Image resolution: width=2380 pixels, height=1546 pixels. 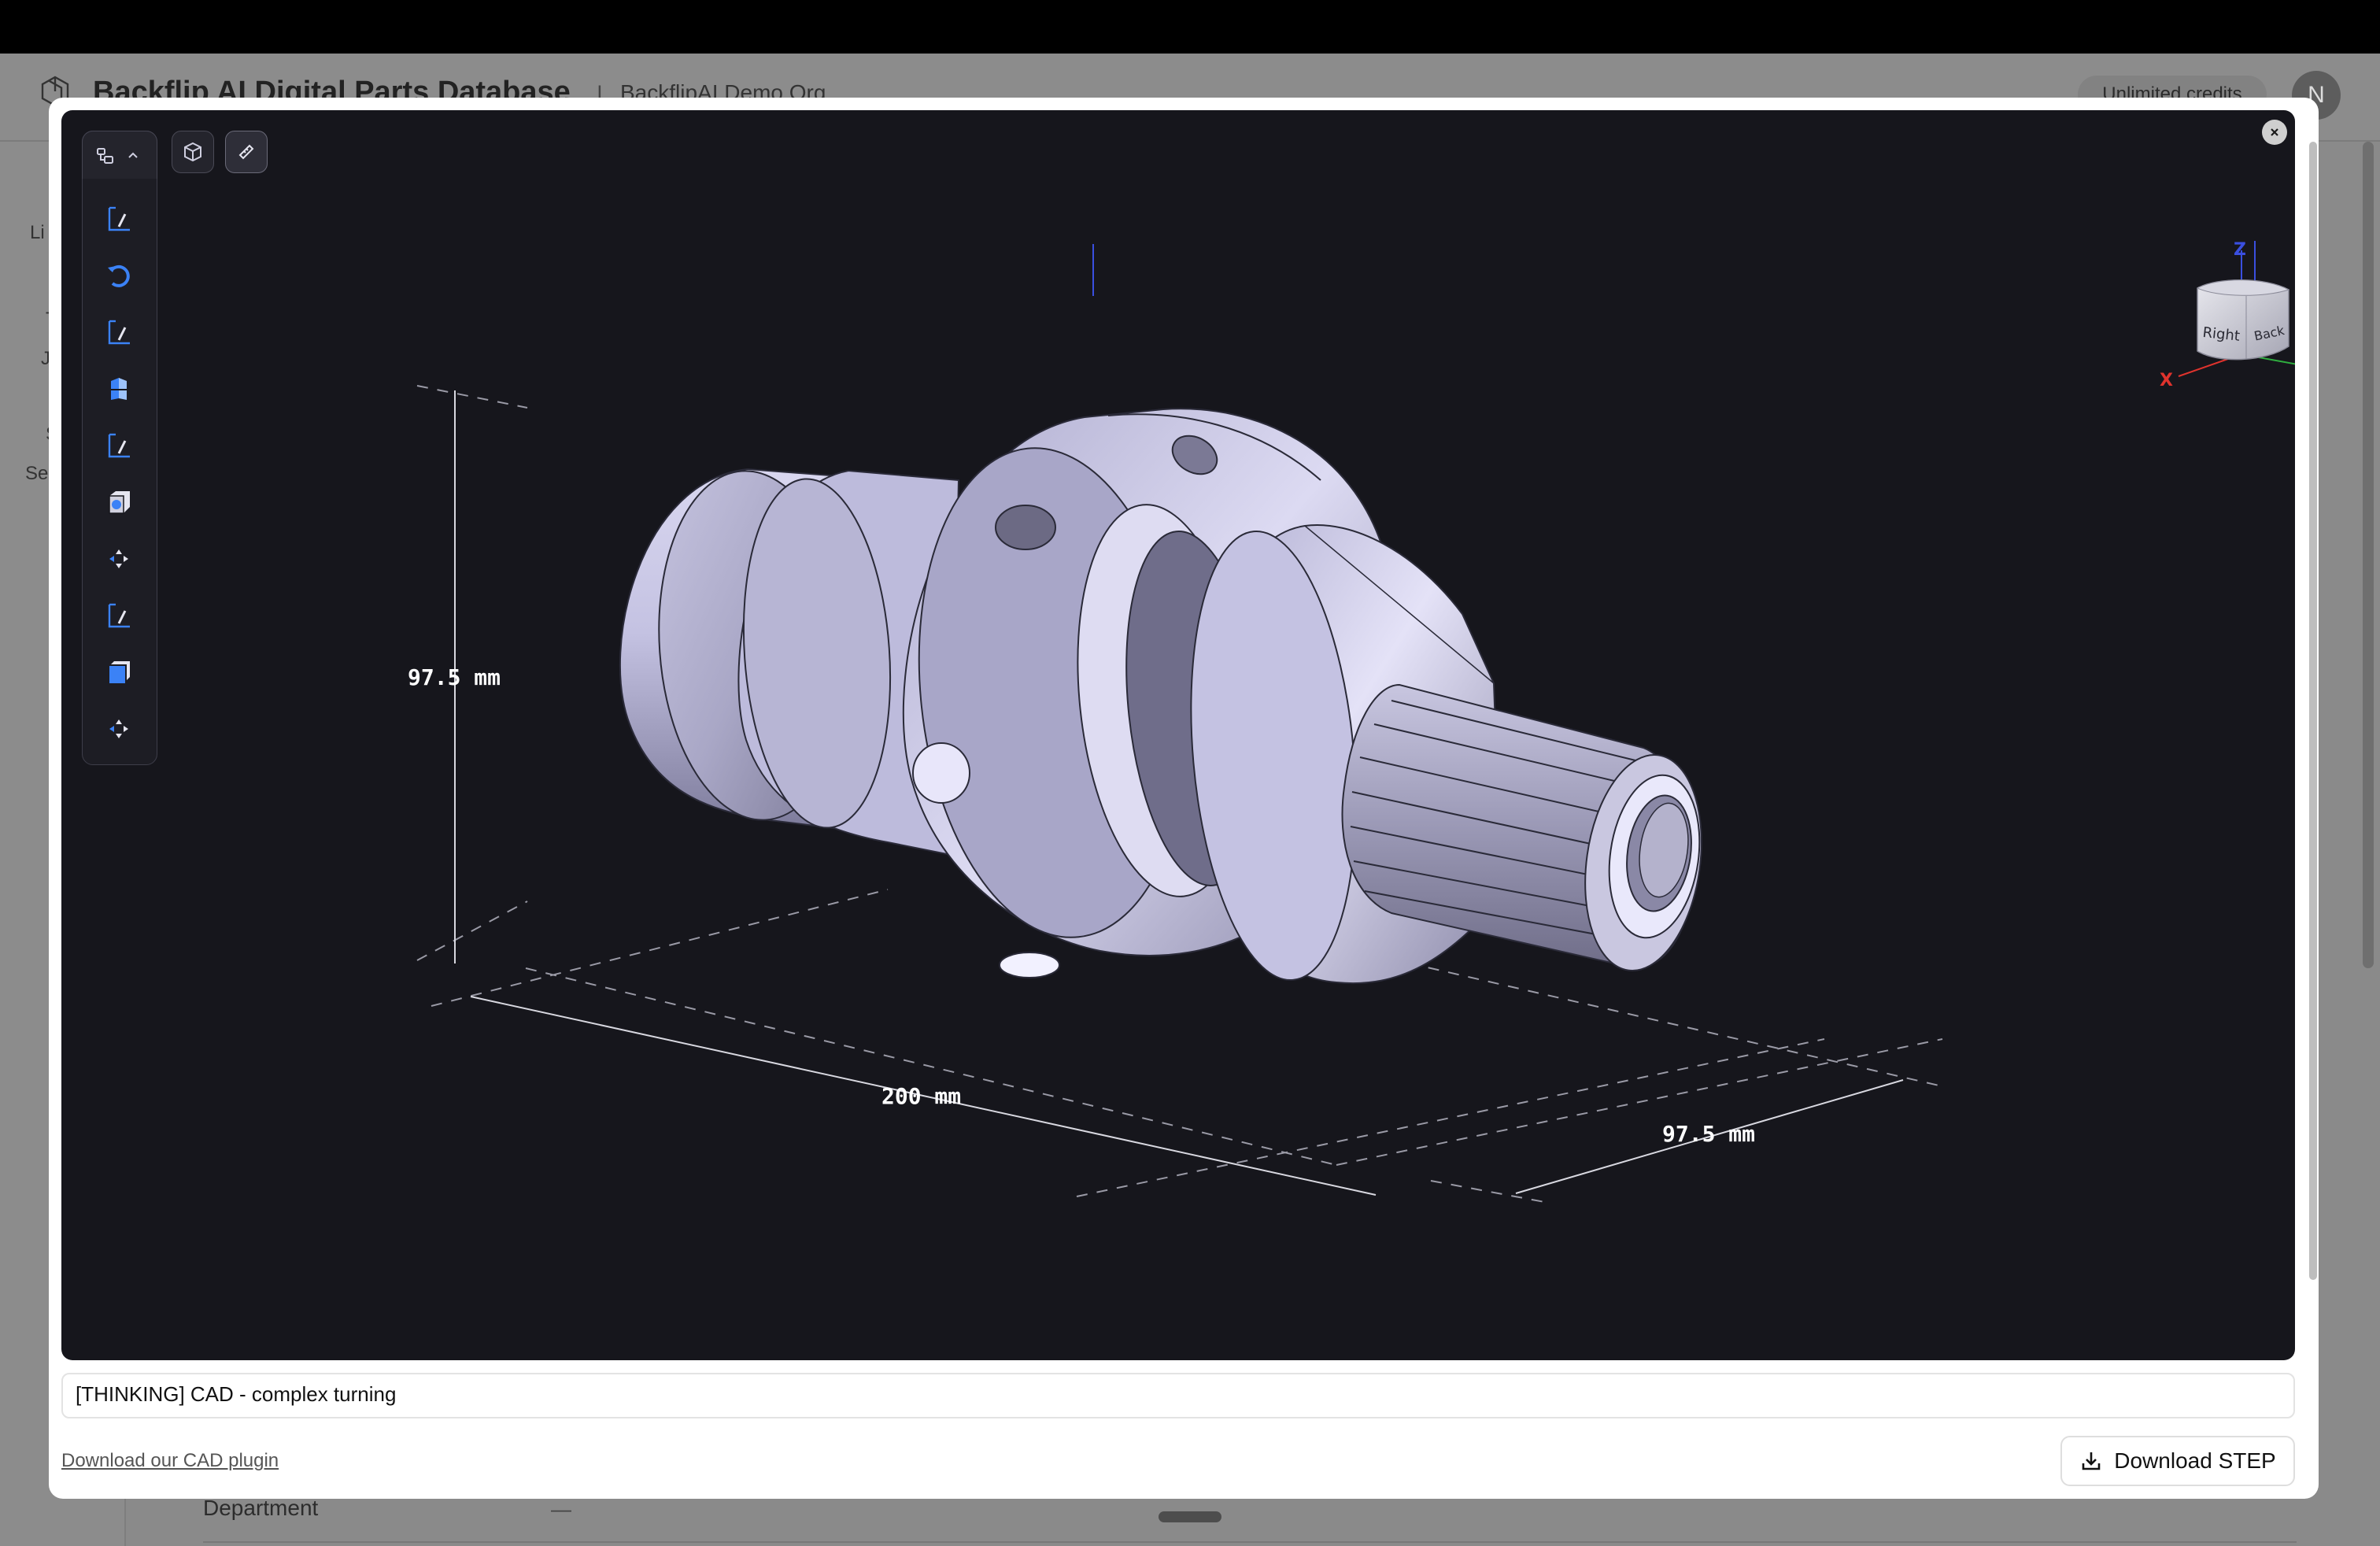 What do you see at coordinates (1190, 1516) in the screenshot?
I see `sheet-handle` at bounding box center [1190, 1516].